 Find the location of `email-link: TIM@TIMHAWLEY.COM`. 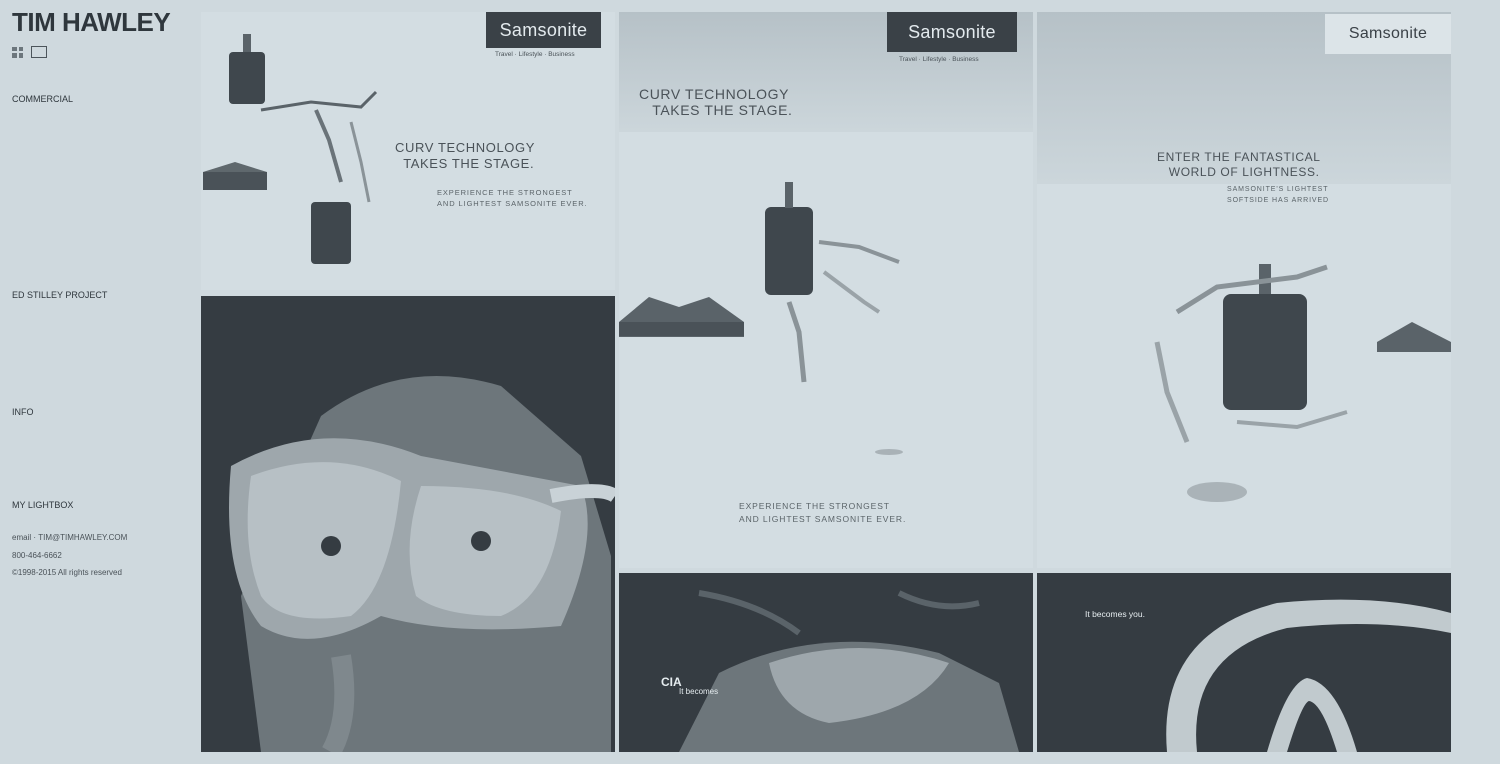

email-link: TIM@TIMHAWLEY.COM is located at coordinates (82, 537).